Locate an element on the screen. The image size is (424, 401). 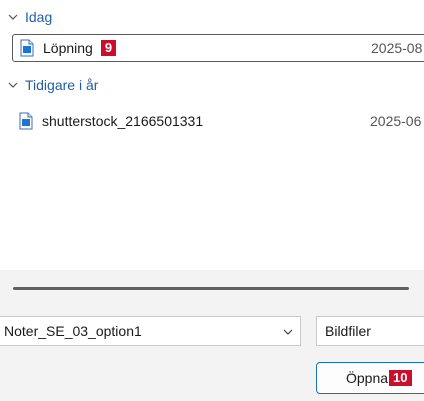
open-button-label: Öppna is located at coordinates (367, 378).